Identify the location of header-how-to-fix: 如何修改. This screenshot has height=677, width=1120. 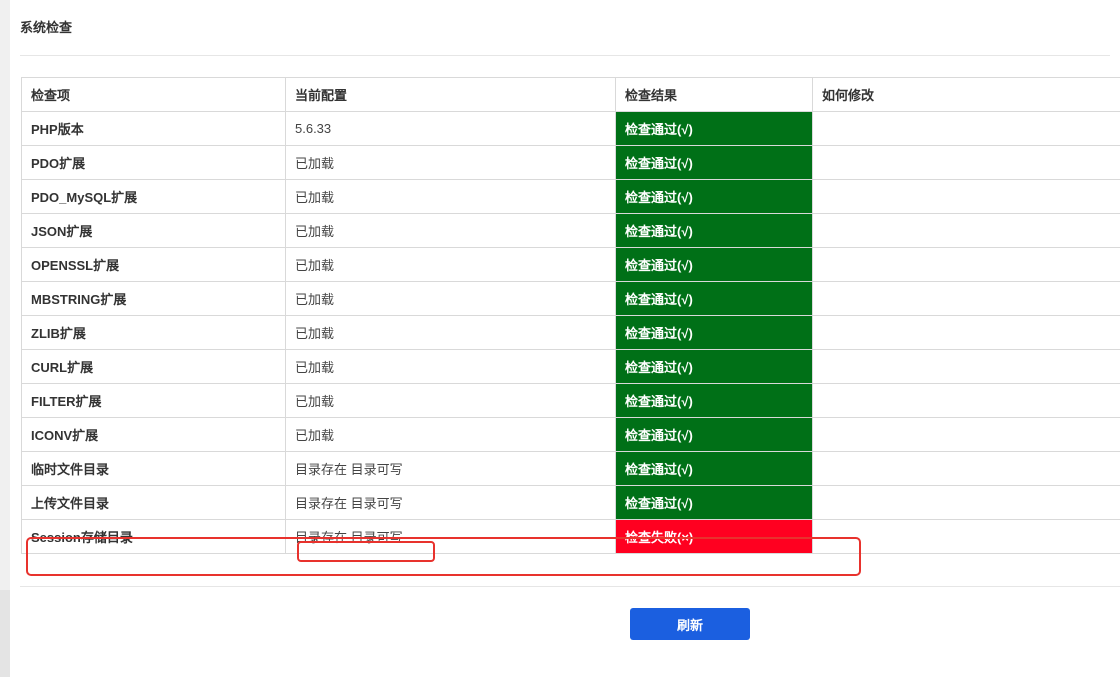
(966, 94).